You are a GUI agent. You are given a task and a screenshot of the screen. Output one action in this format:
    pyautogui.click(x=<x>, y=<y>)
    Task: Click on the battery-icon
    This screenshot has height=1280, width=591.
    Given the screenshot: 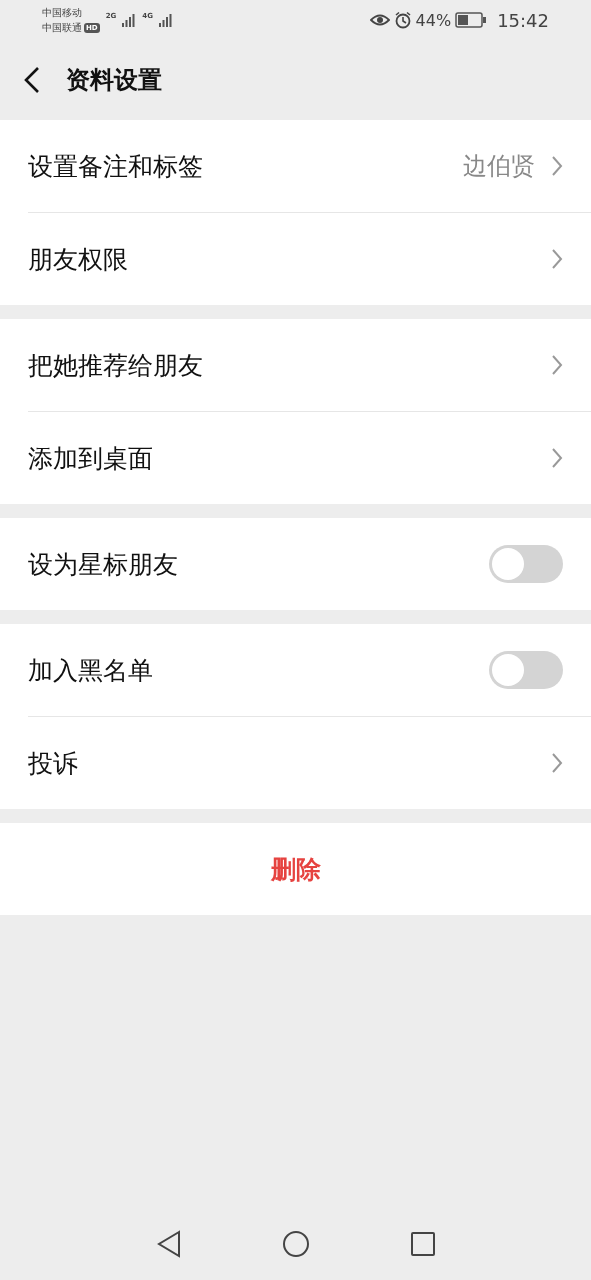 What is the action you would take?
    pyautogui.click(x=471, y=20)
    